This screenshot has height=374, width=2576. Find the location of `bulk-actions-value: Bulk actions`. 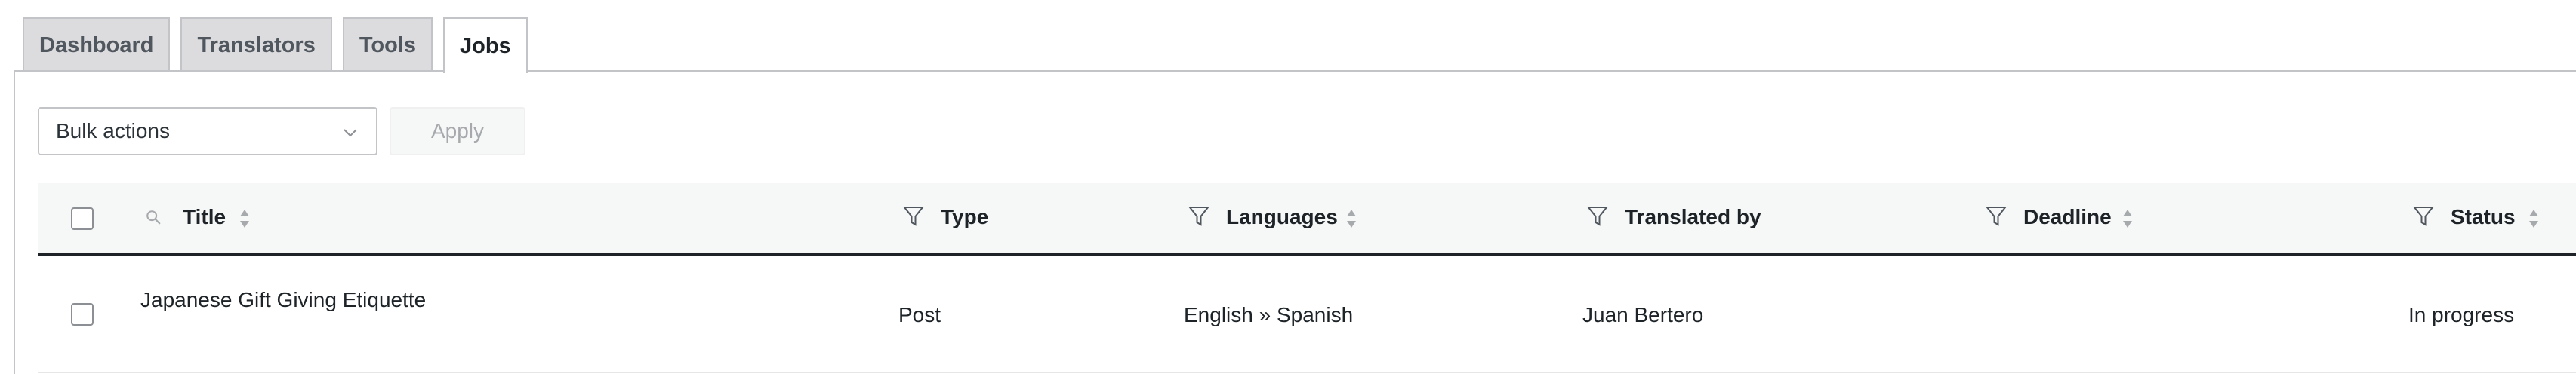

bulk-actions-value: Bulk actions is located at coordinates (113, 131).